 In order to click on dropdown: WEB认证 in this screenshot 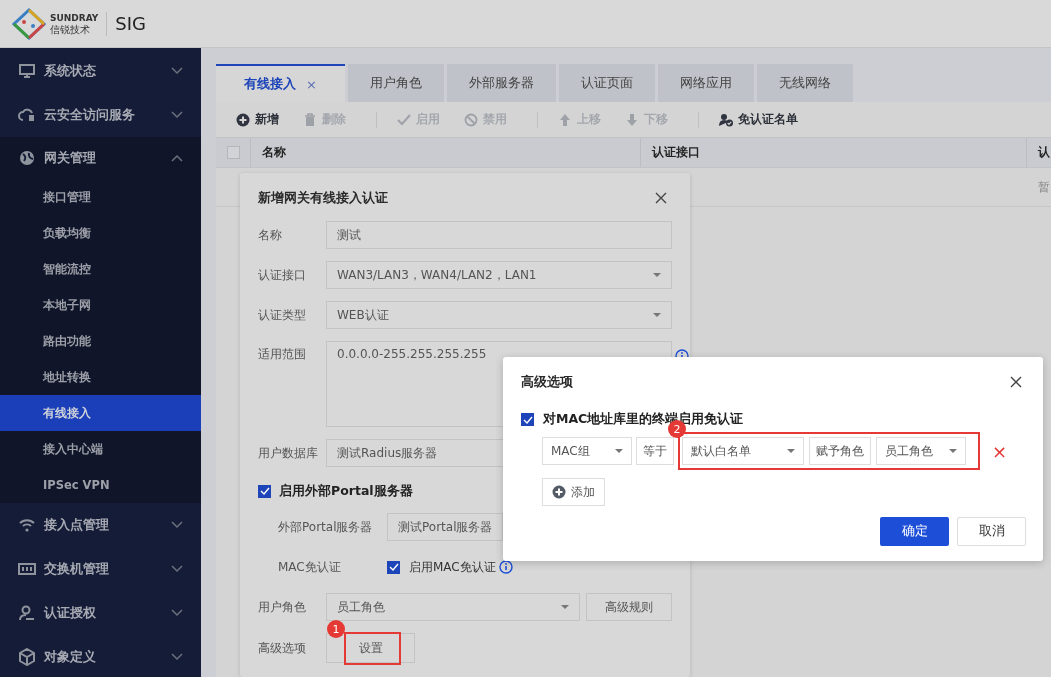, I will do `click(499, 315)`.